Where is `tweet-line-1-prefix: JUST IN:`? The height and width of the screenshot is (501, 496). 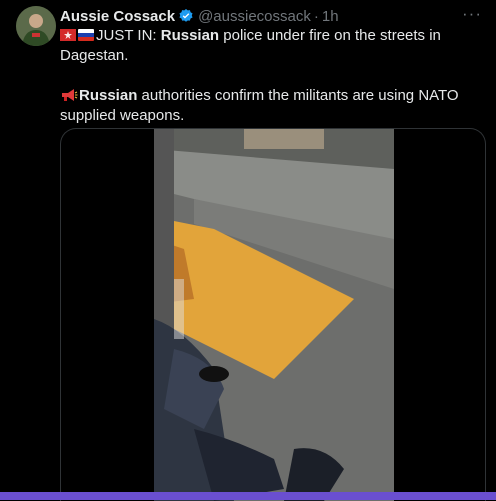
tweet-line-1-prefix: JUST IN: is located at coordinates (128, 35).